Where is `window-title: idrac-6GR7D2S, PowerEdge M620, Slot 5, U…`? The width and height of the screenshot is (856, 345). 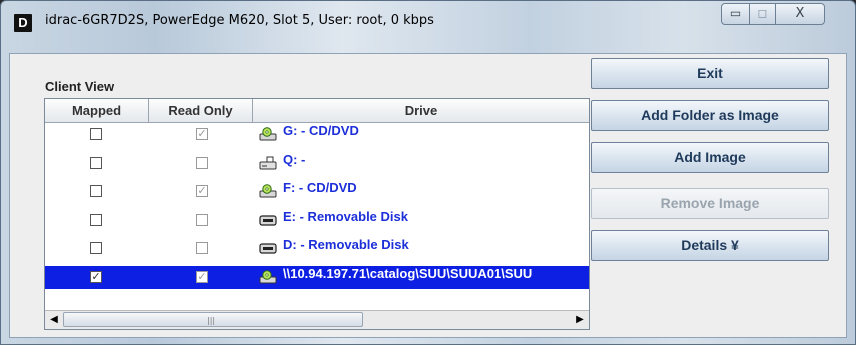 window-title: idrac-6GR7D2S, PowerEdge M620, Slot 5, U… is located at coordinates (239, 20).